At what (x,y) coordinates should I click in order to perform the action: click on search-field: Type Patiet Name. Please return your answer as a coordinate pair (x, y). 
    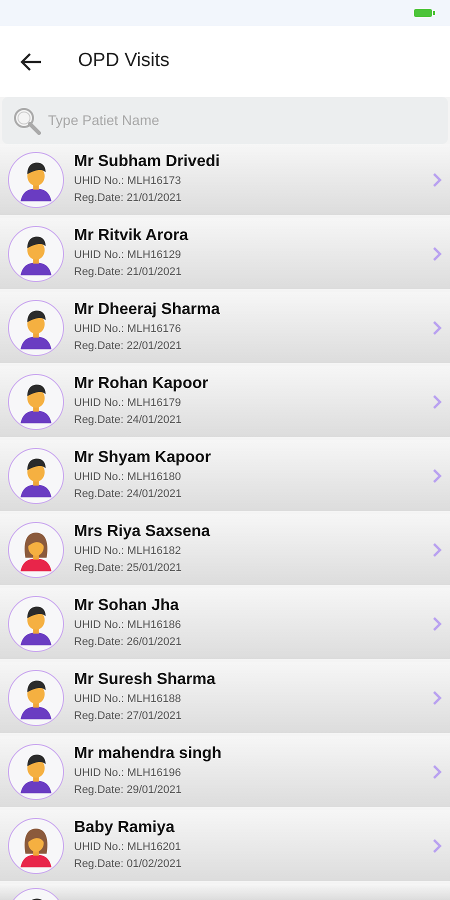
    Looking at the image, I should click on (242, 120).